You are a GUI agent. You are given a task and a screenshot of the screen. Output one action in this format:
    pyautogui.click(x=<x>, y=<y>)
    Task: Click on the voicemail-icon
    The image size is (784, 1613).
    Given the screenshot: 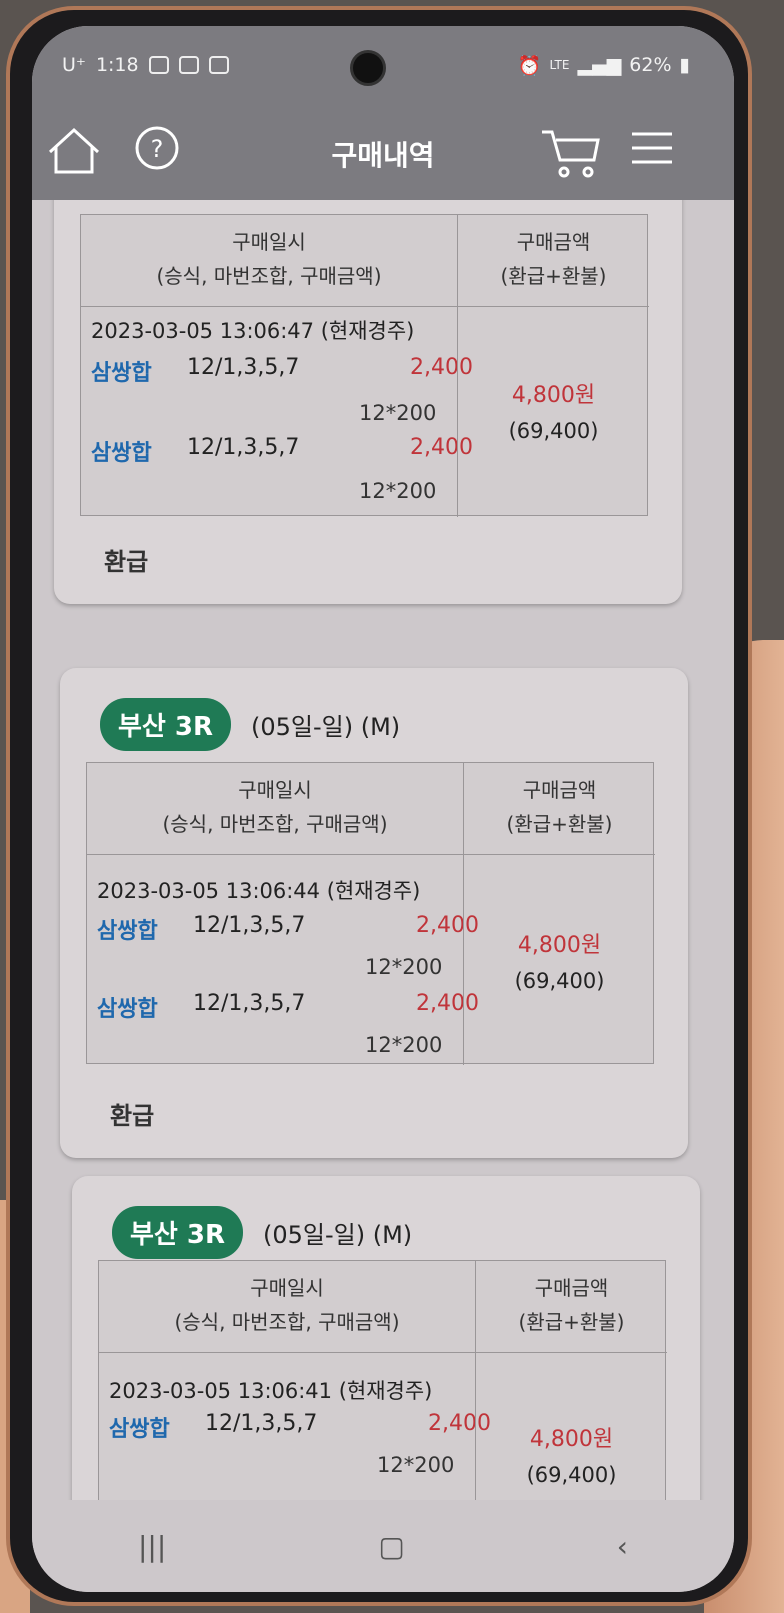 What is the action you would take?
    pyautogui.click(x=188, y=65)
    